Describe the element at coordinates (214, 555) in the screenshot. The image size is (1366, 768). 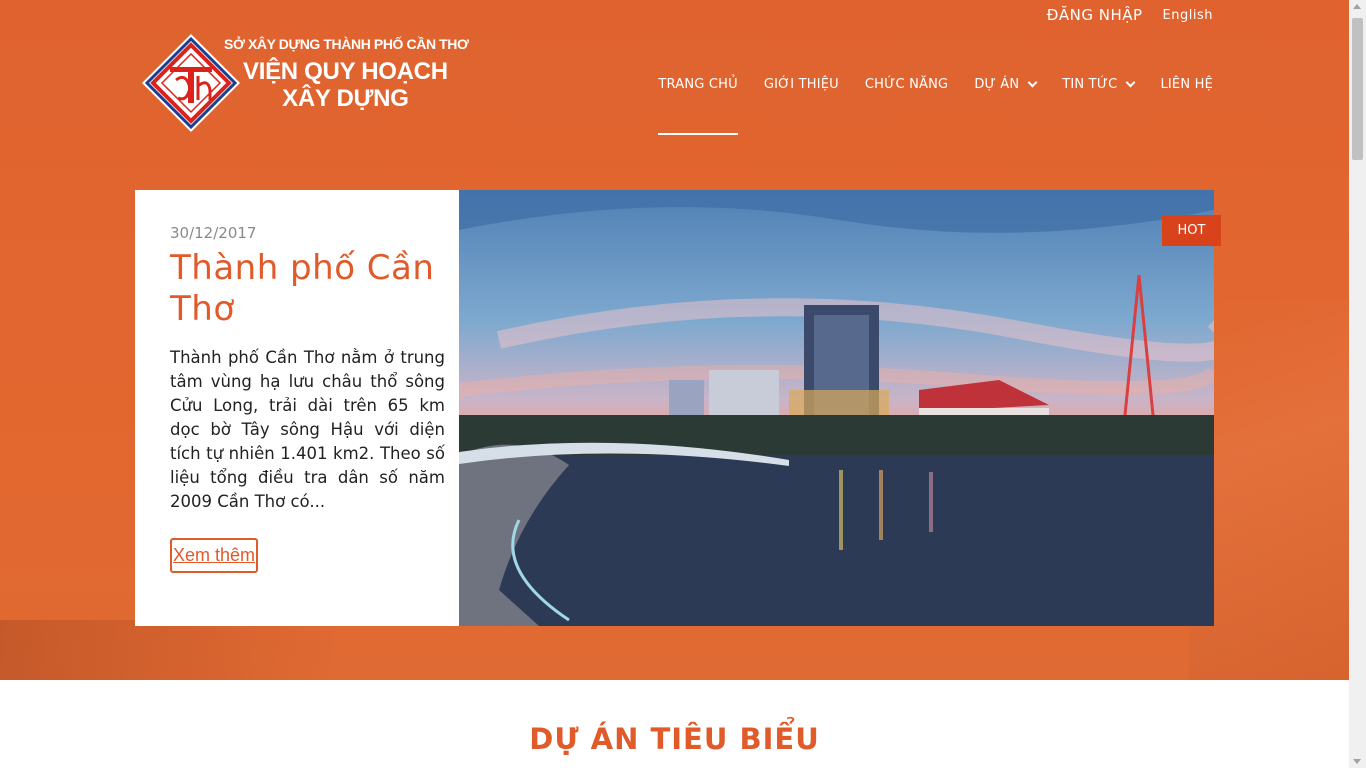
I see `read-more-button: Xem thêm` at that location.